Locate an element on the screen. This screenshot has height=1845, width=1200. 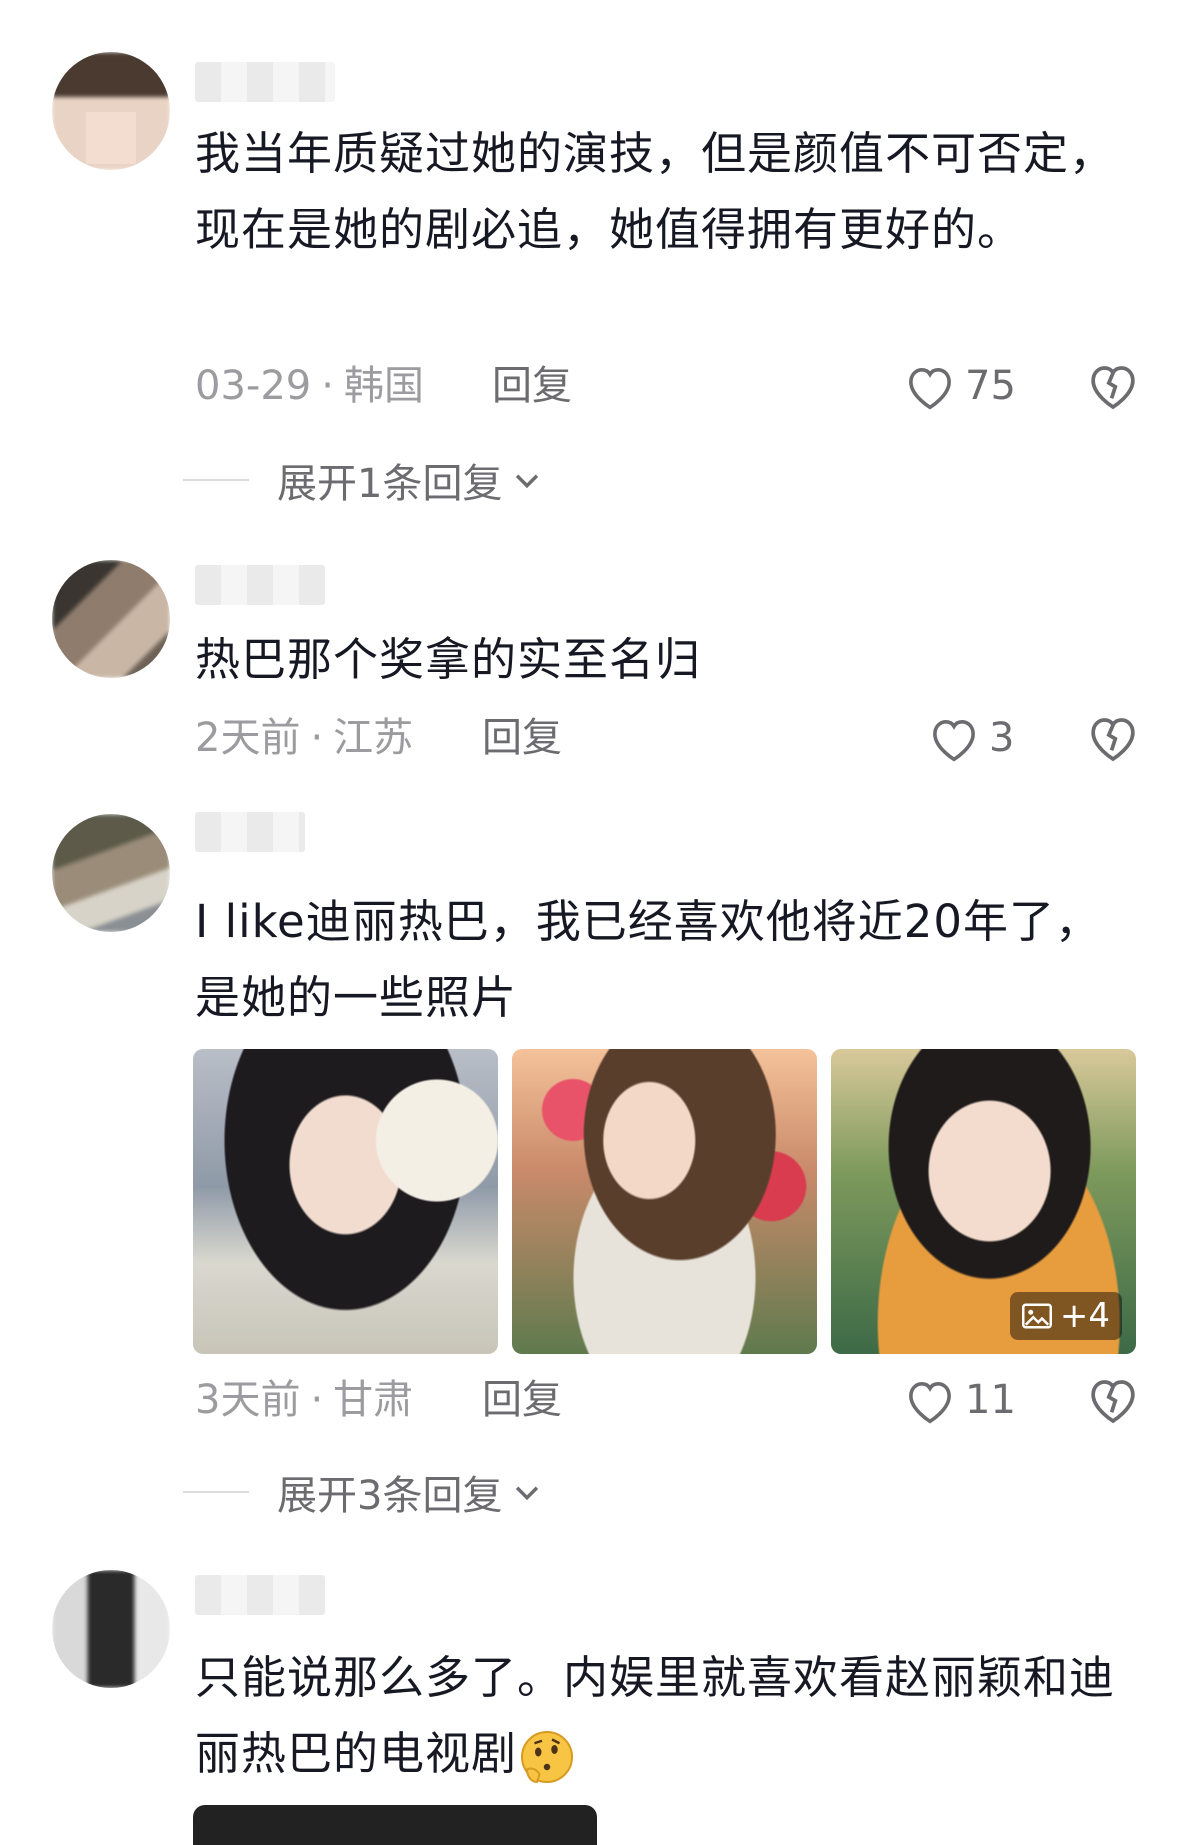
expand-replies: 展开1条回复 is located at coordinates (363, 480).